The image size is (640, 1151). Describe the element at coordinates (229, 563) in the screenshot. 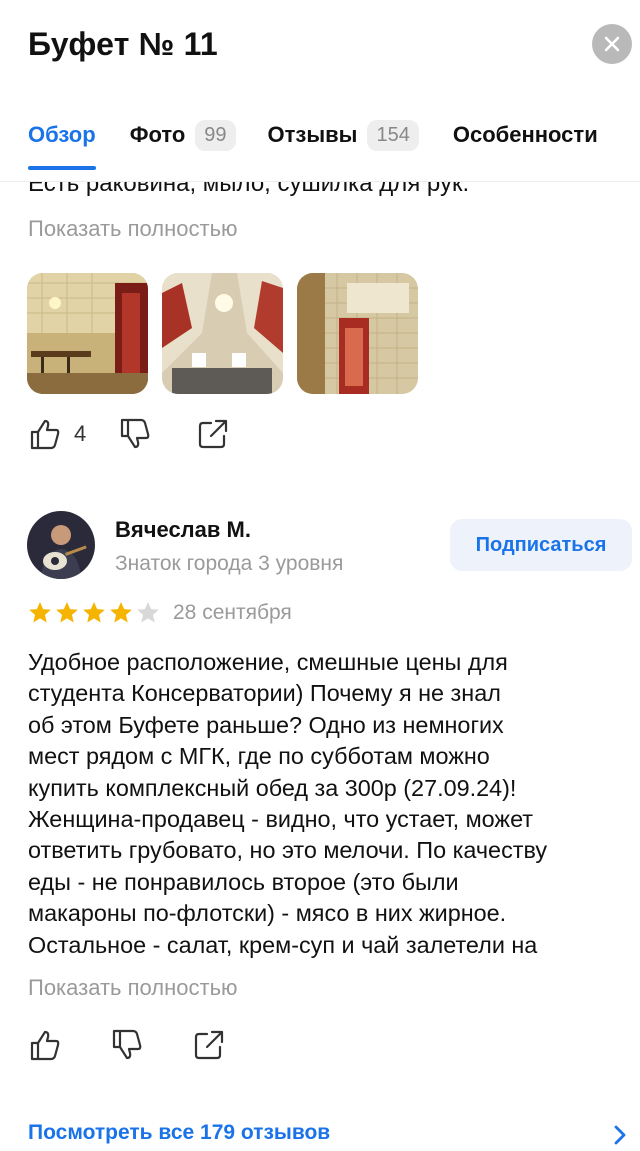

I see `review-author-level: Знаток города 3 уровня` at that location.